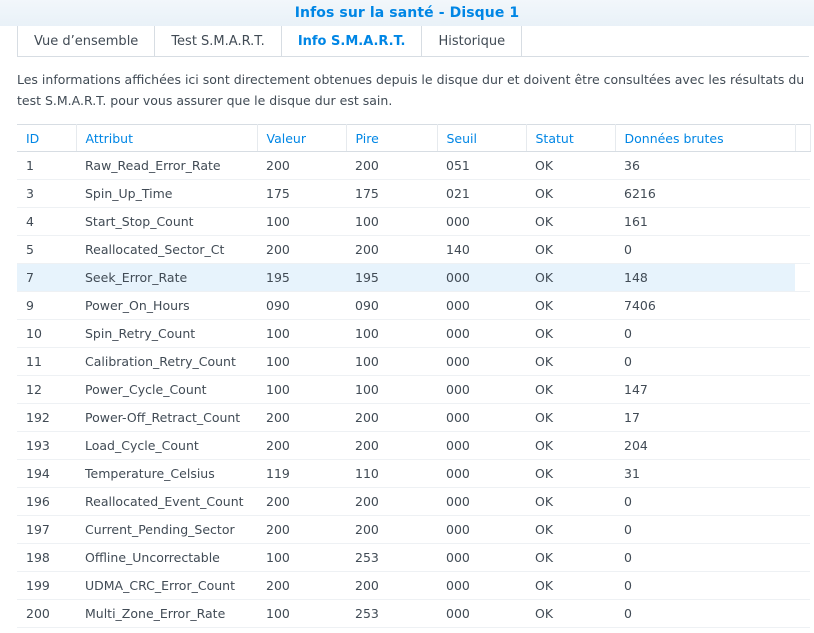 This screenshot has width=814, height=633. I want to click on cell-value: 090, so click(301, 305).